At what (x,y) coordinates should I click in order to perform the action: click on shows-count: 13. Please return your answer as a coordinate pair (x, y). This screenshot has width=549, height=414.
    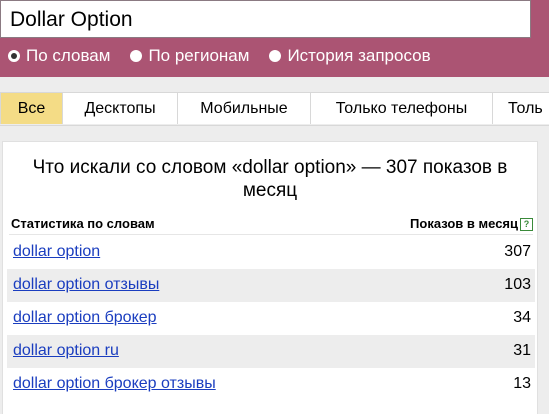
    Looking at the image, I should click on (522, 383).